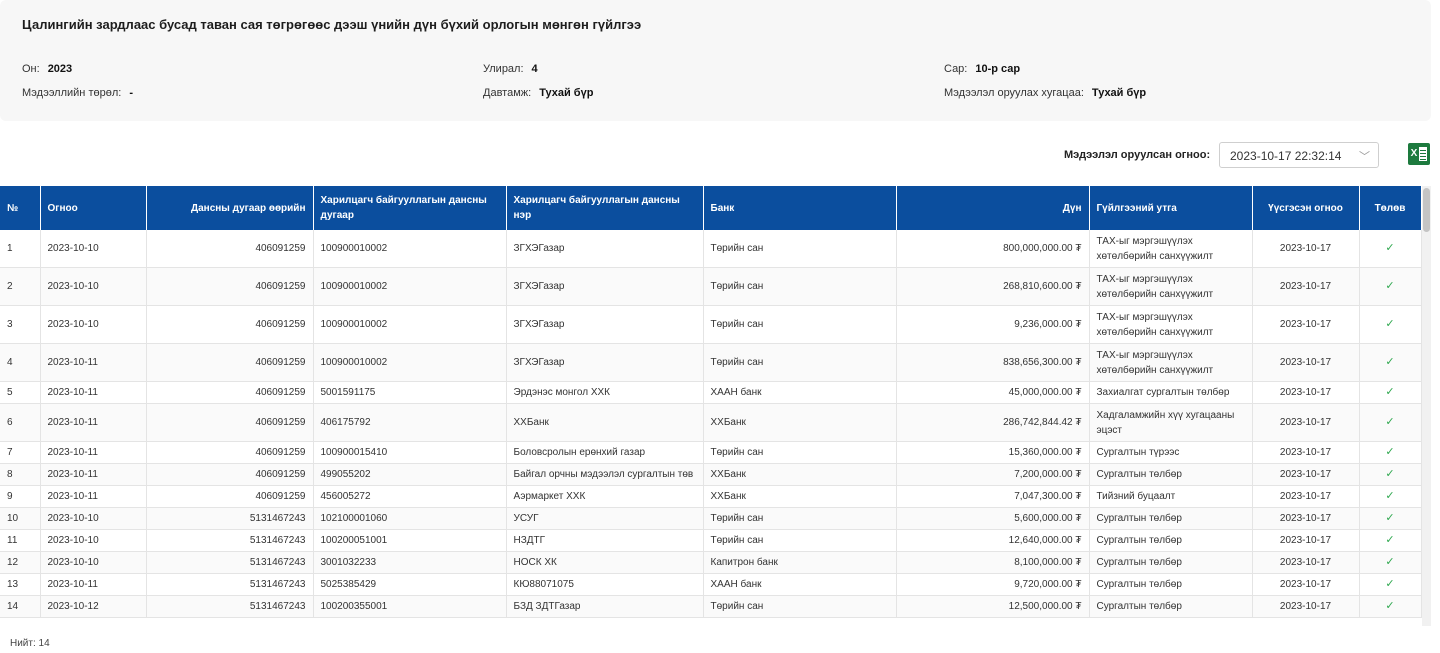 The width and height of the screenshot is (1440, 653). What do you see at coordinates (131, 93) in the screenshot?
I see `info-type-value: -` at bounding box center [131, 93].